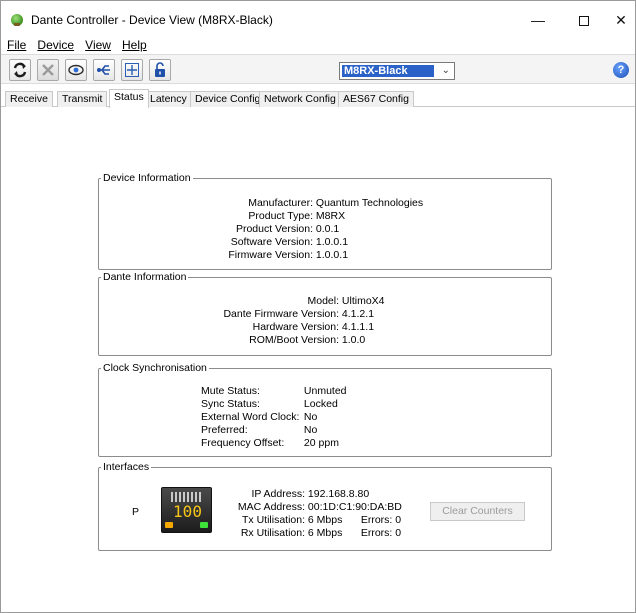 The height and width of the screenshot is (613, 636). I want to click on network-button, so click(104, 70).